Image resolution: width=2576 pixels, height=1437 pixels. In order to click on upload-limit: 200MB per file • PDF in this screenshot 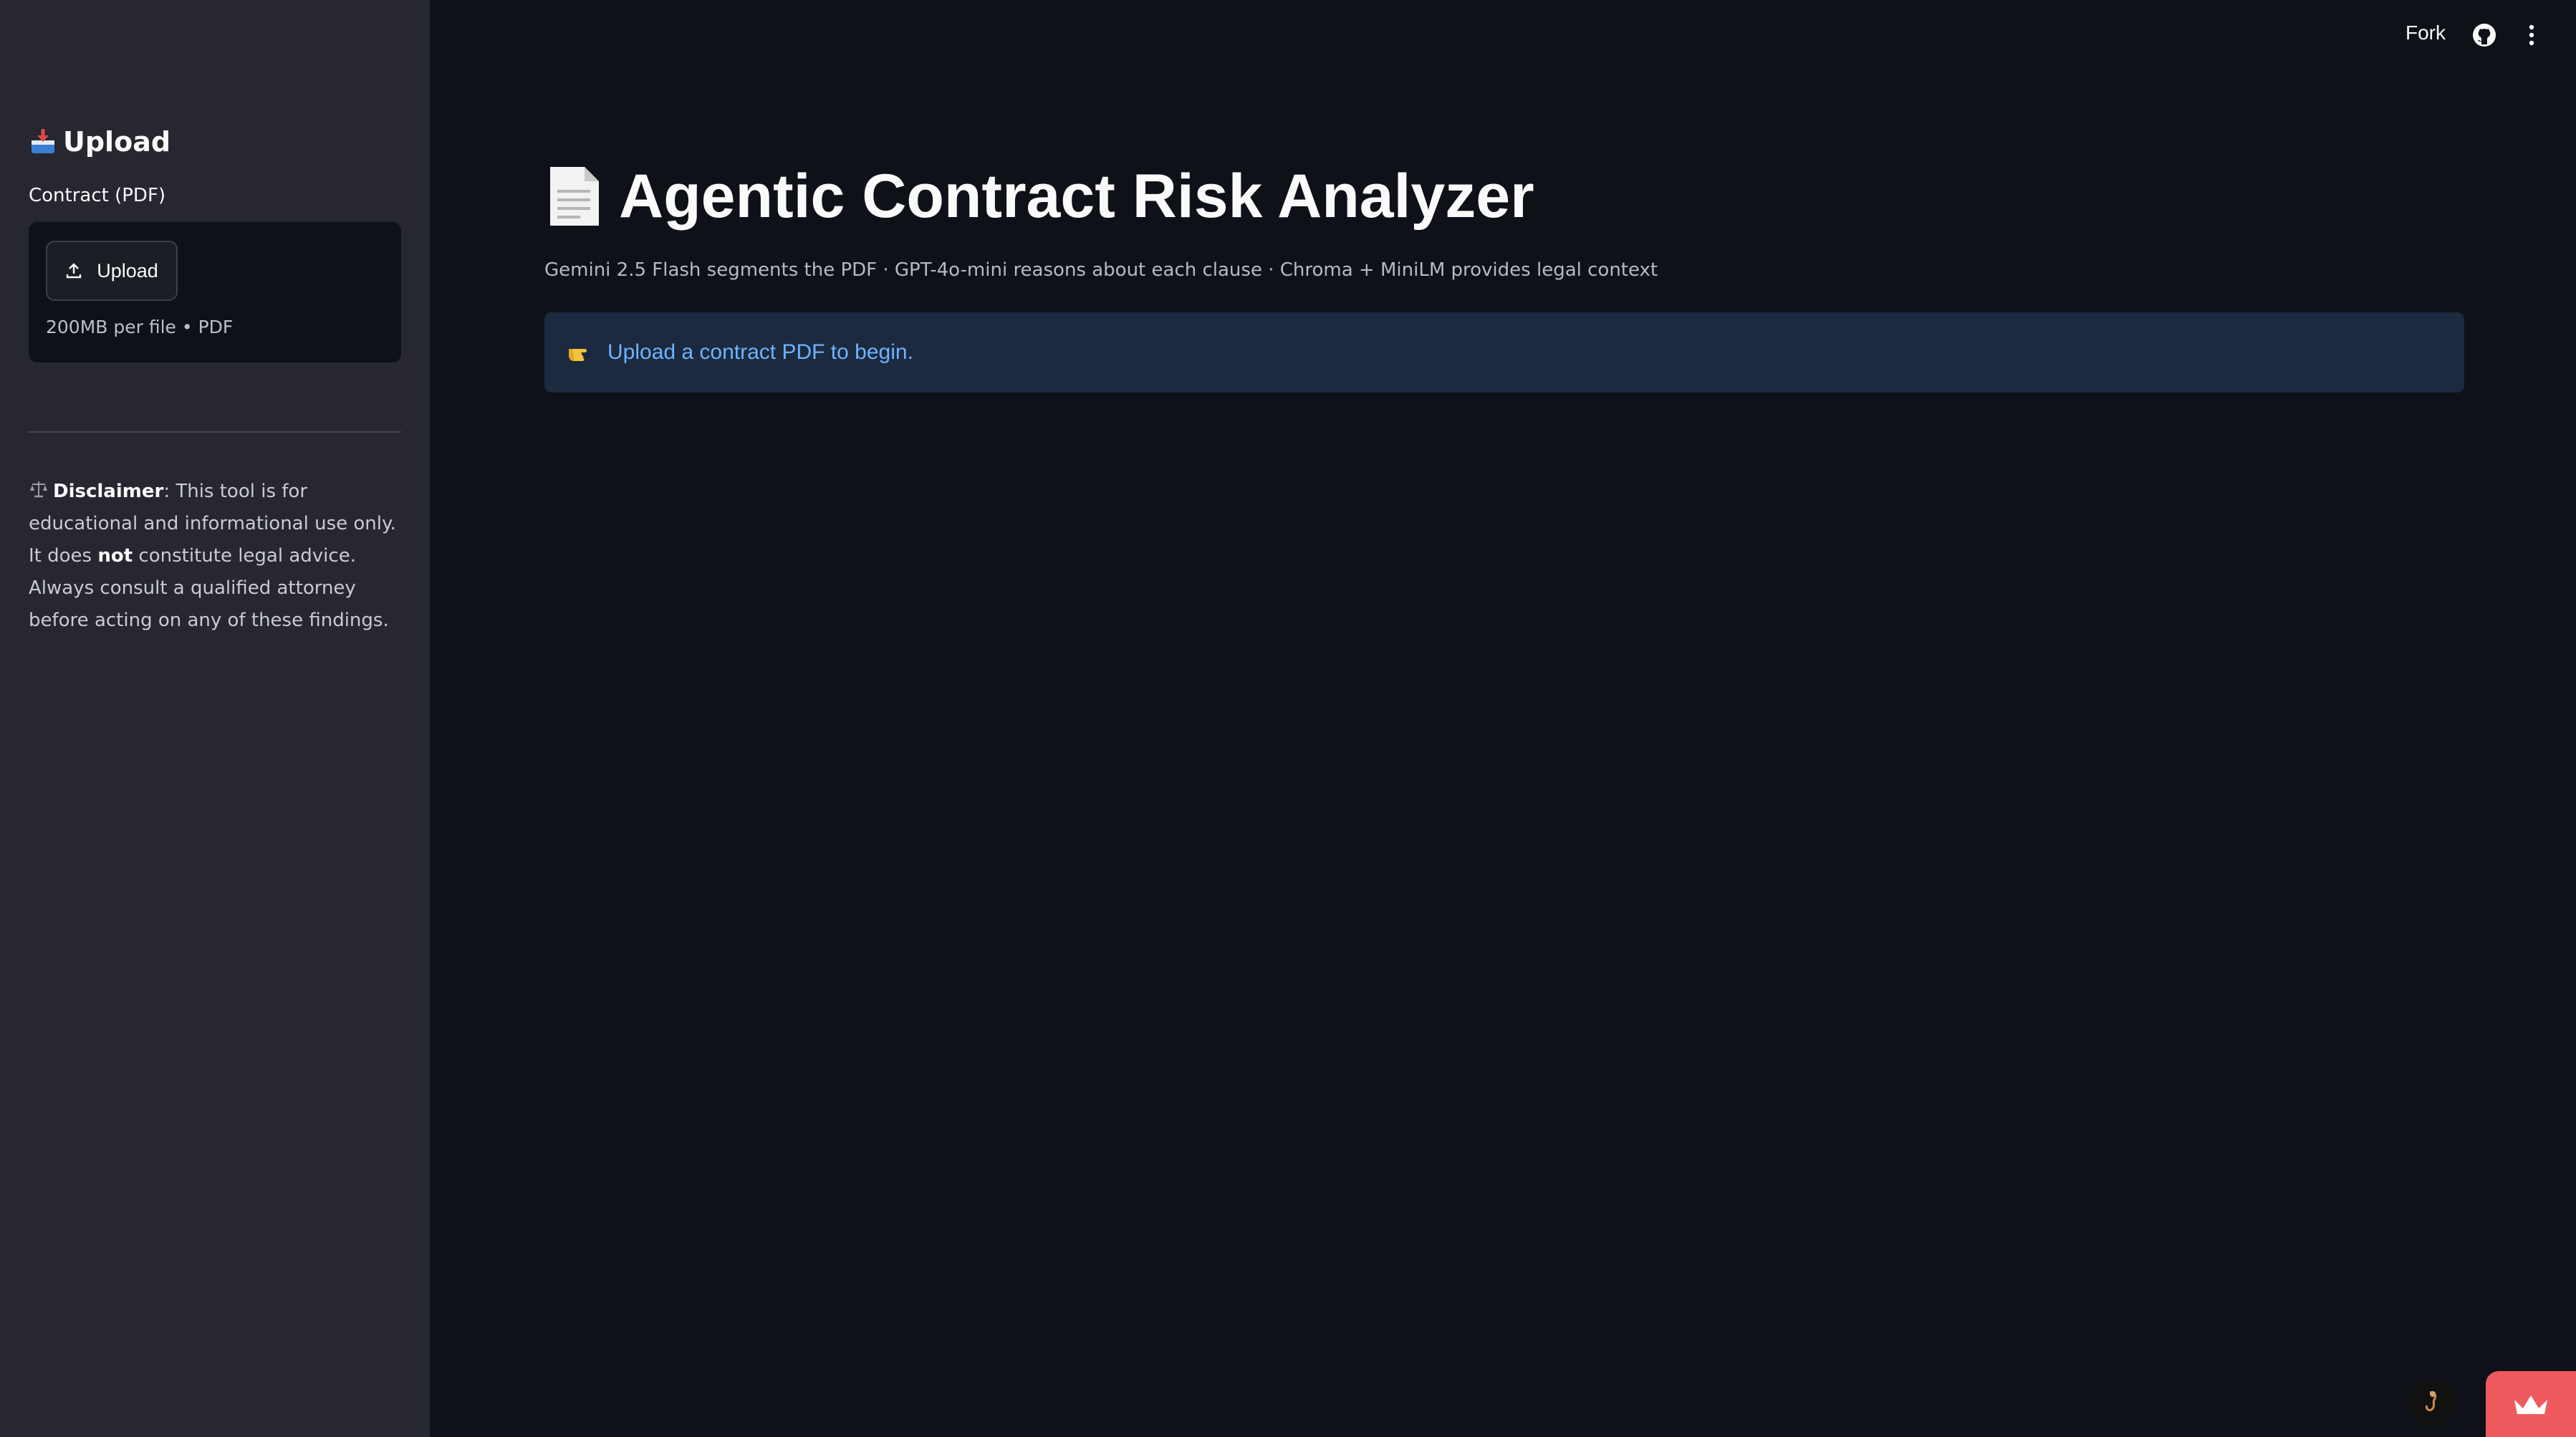, I will do `click(140, 327)`.